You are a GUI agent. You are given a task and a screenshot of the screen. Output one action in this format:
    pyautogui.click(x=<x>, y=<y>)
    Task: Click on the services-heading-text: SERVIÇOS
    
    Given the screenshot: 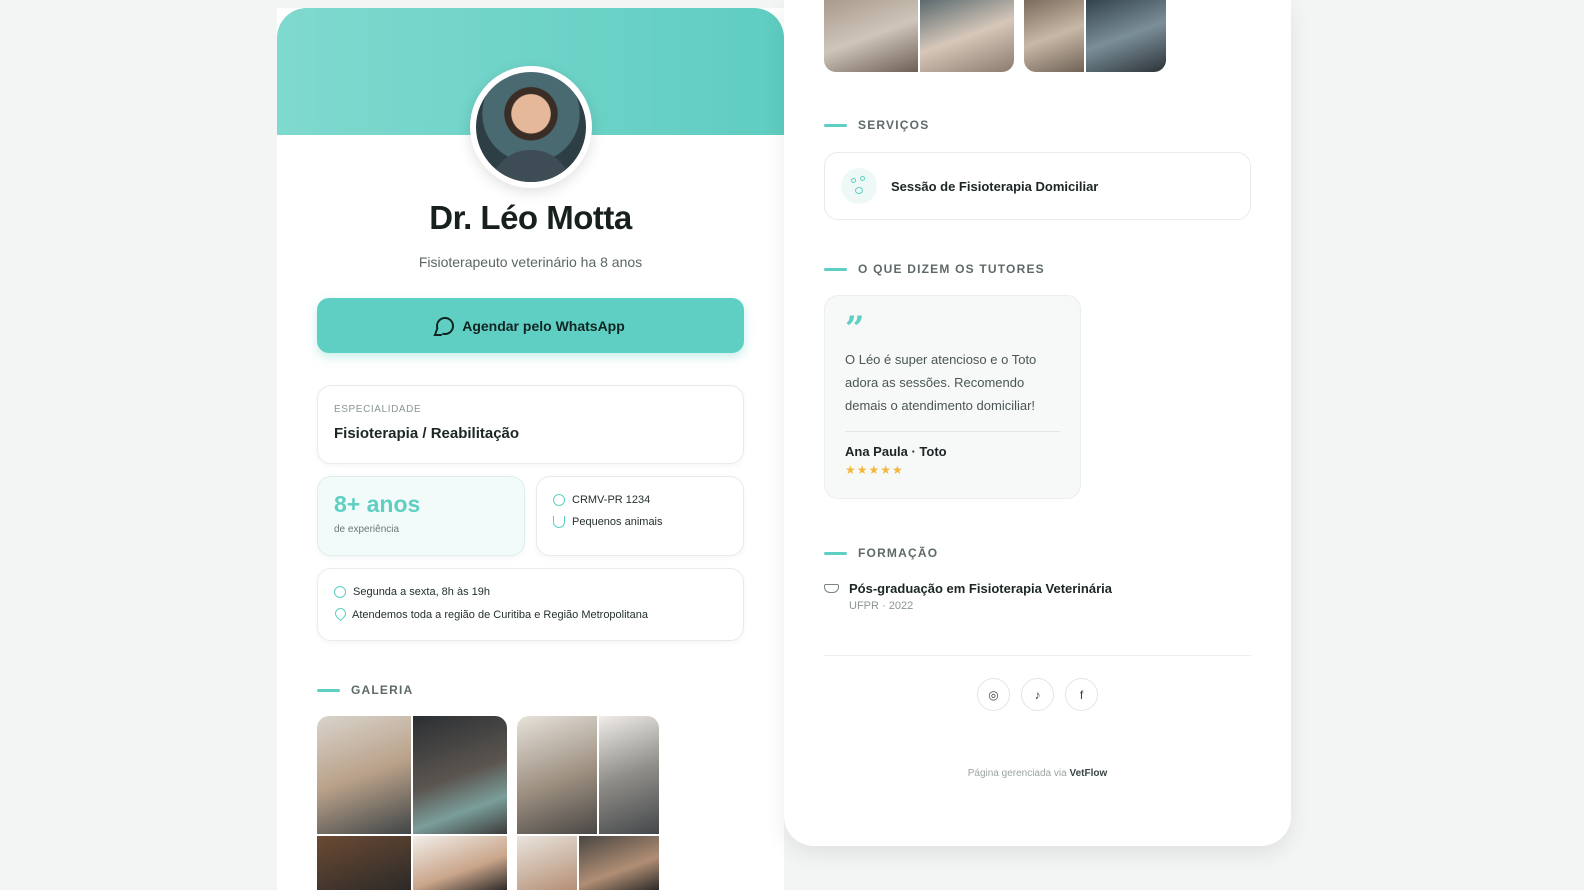 What is the action you would take?
    pyautogui.click(x=894, y=125)
    